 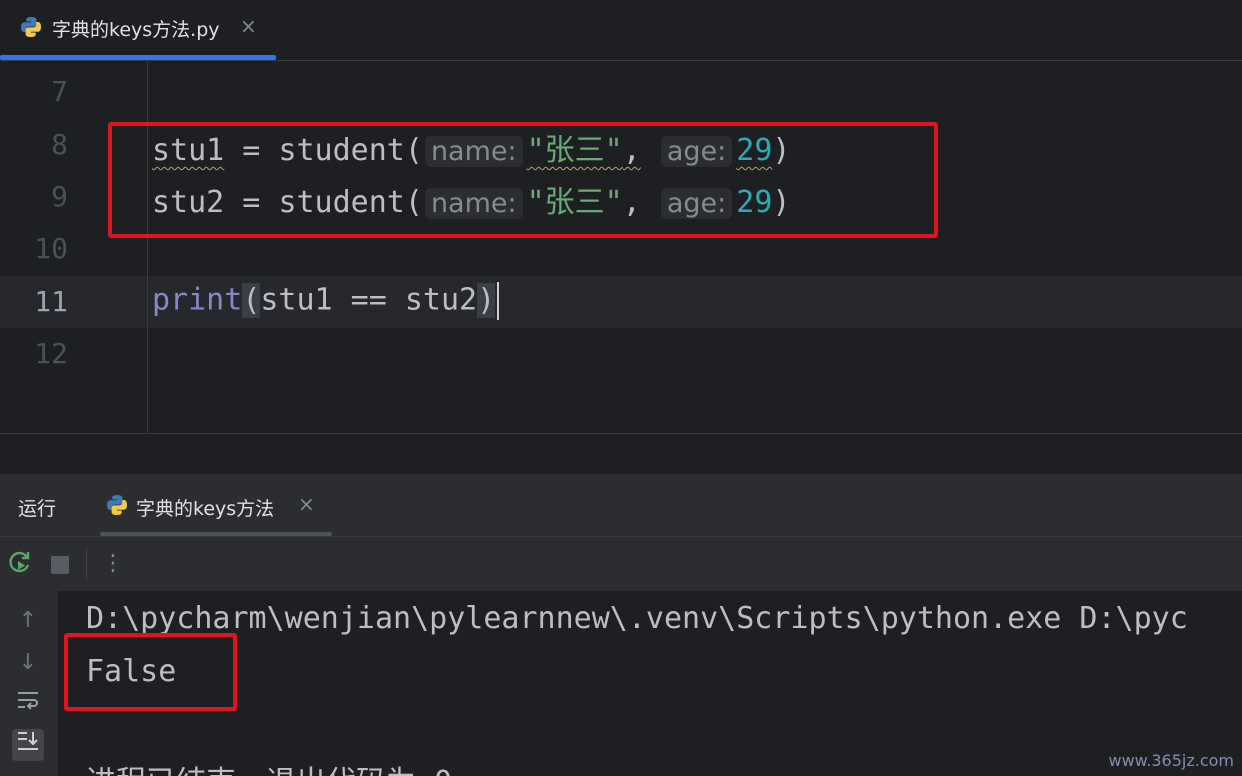 What do you see at coordinates (28, 741) in the screenshot?
I see `scroll-to-end-glyph` at bounding box center [28, 741].